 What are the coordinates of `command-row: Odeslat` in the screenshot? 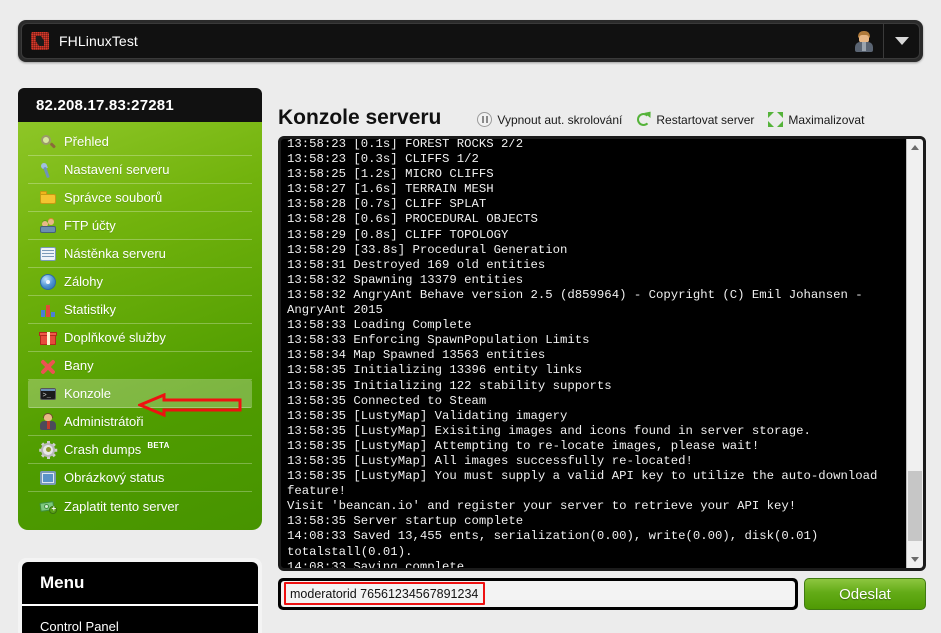 It's located at (602, 594).